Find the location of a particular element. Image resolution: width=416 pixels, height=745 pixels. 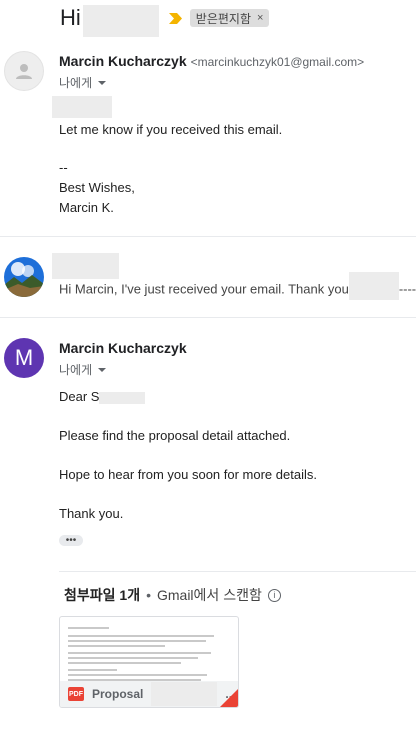

attachments-divider is located at coordinates (237, 571).